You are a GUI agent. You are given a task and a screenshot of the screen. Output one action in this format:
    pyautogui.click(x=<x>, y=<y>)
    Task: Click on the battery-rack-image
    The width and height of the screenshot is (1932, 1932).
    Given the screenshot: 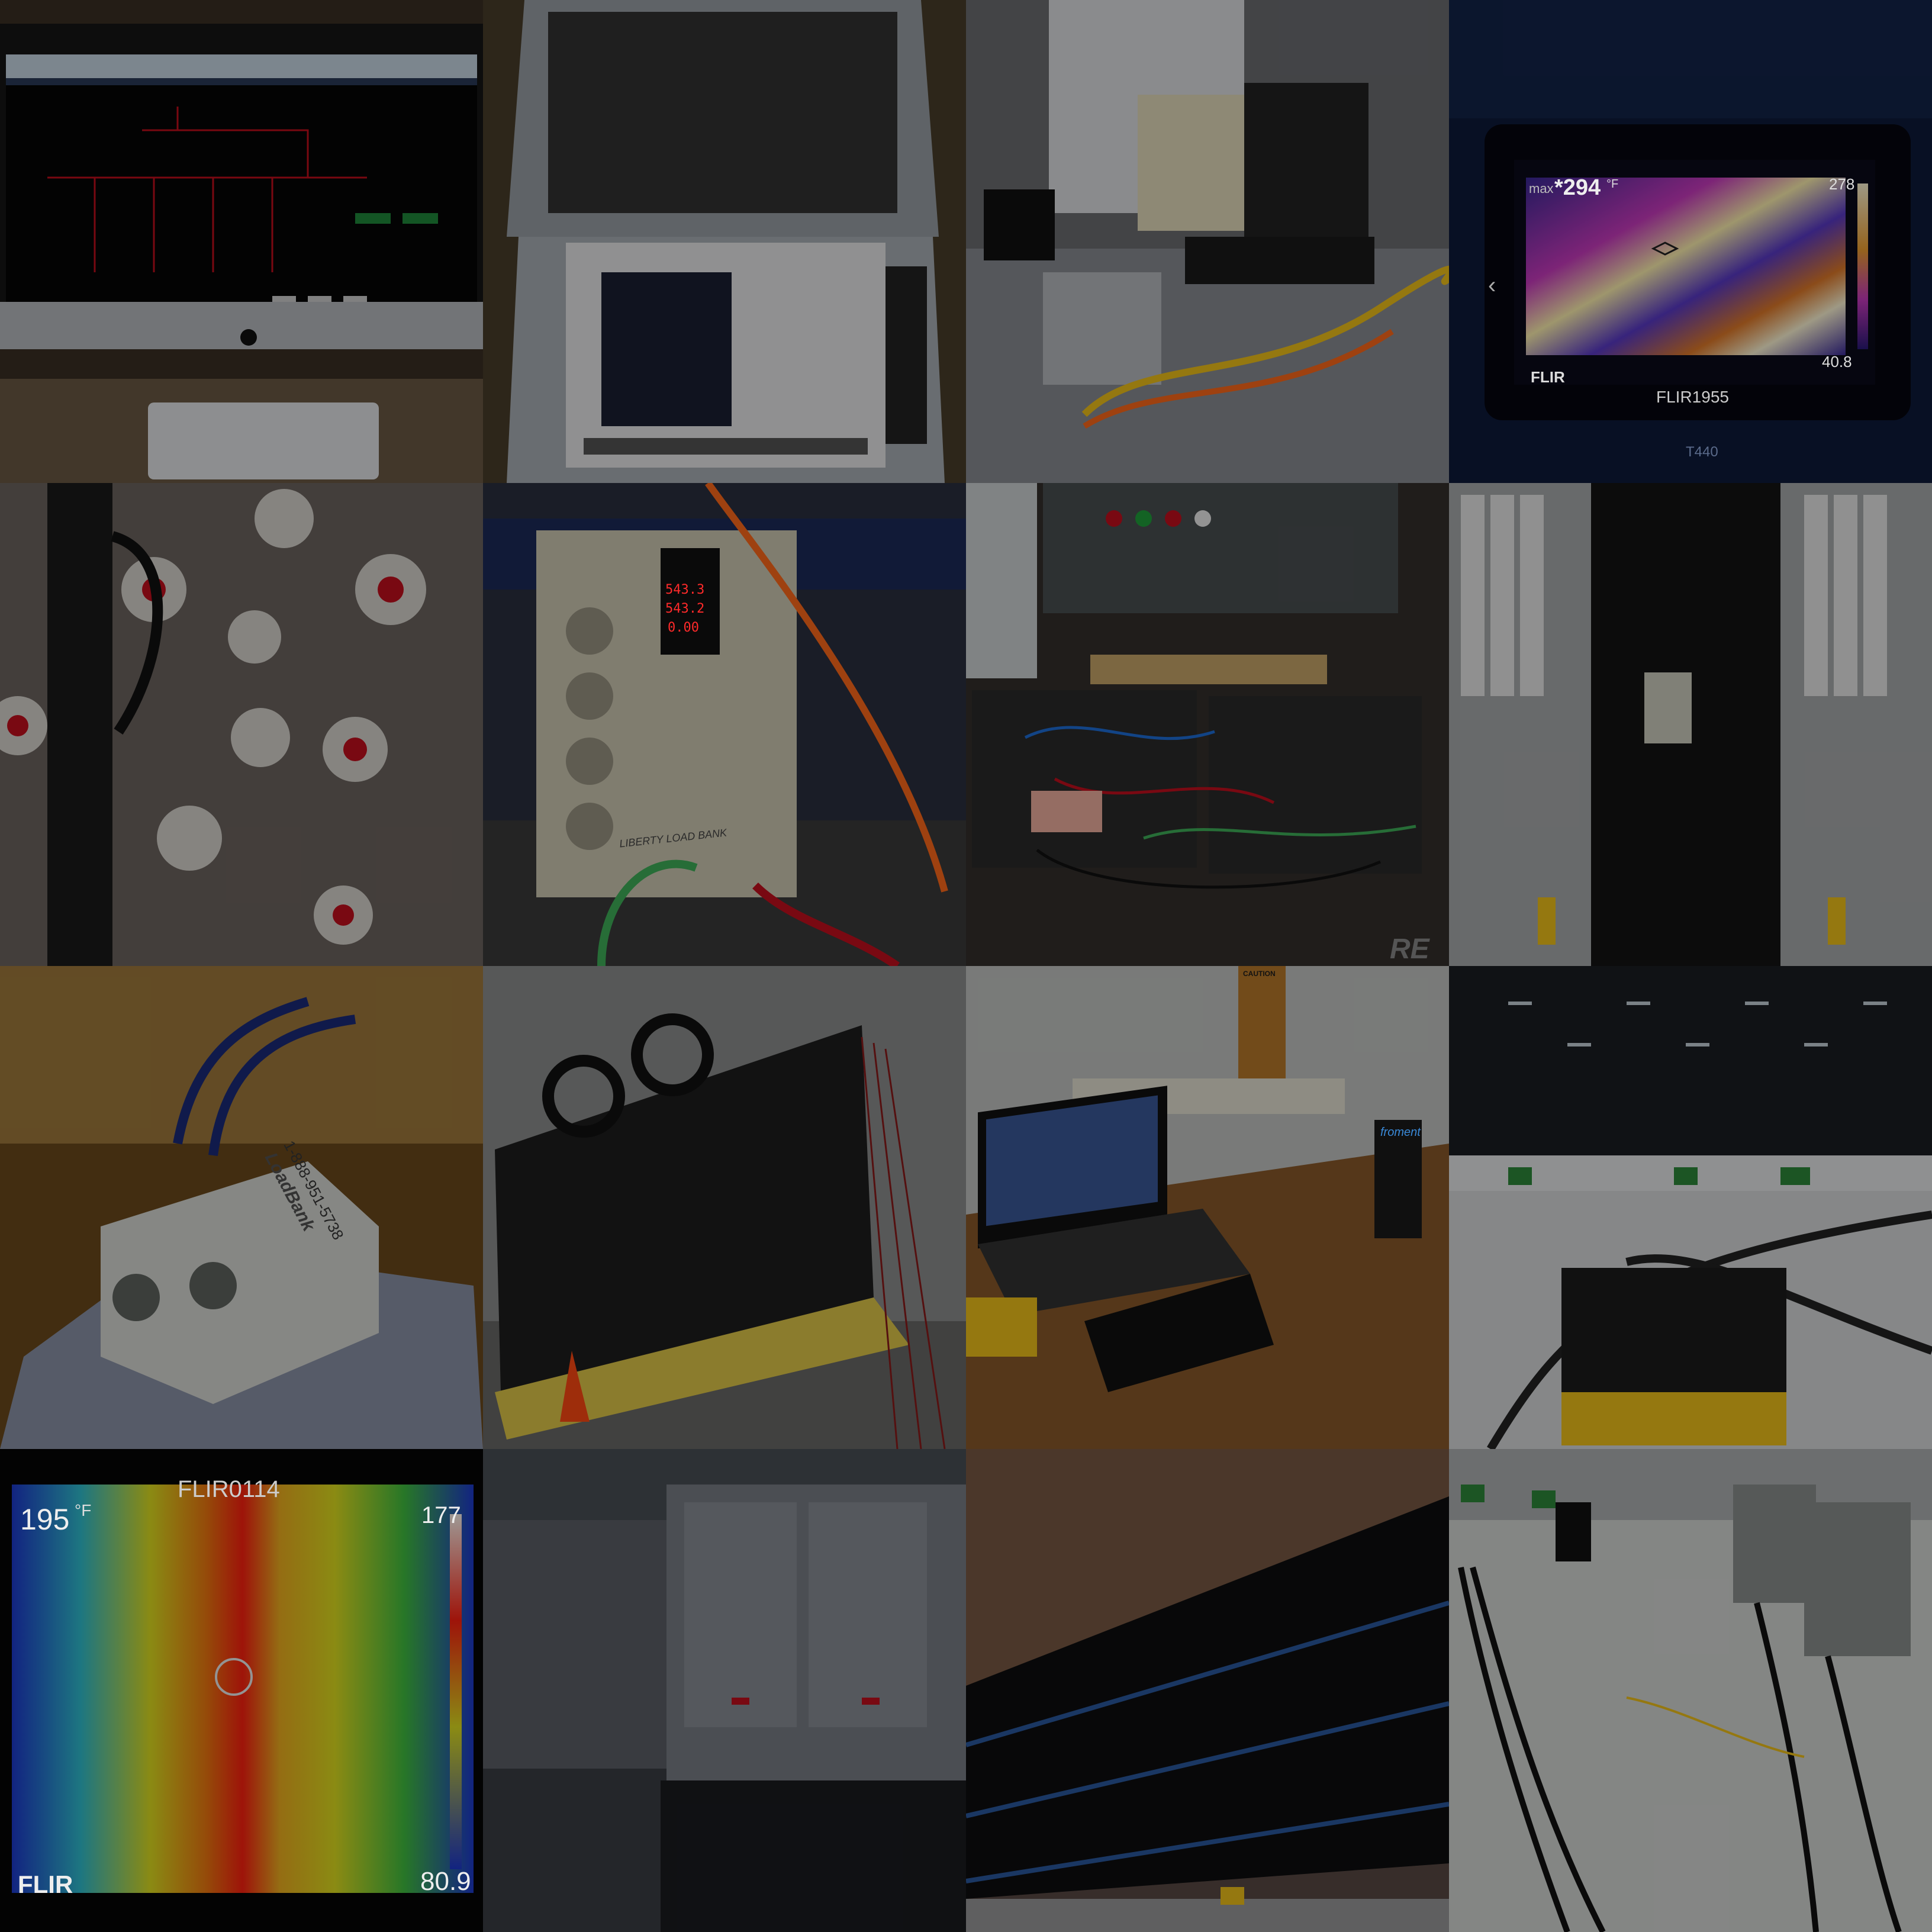 What is the action you would take?
    pyautogui.click(x=724, y=1207)
    